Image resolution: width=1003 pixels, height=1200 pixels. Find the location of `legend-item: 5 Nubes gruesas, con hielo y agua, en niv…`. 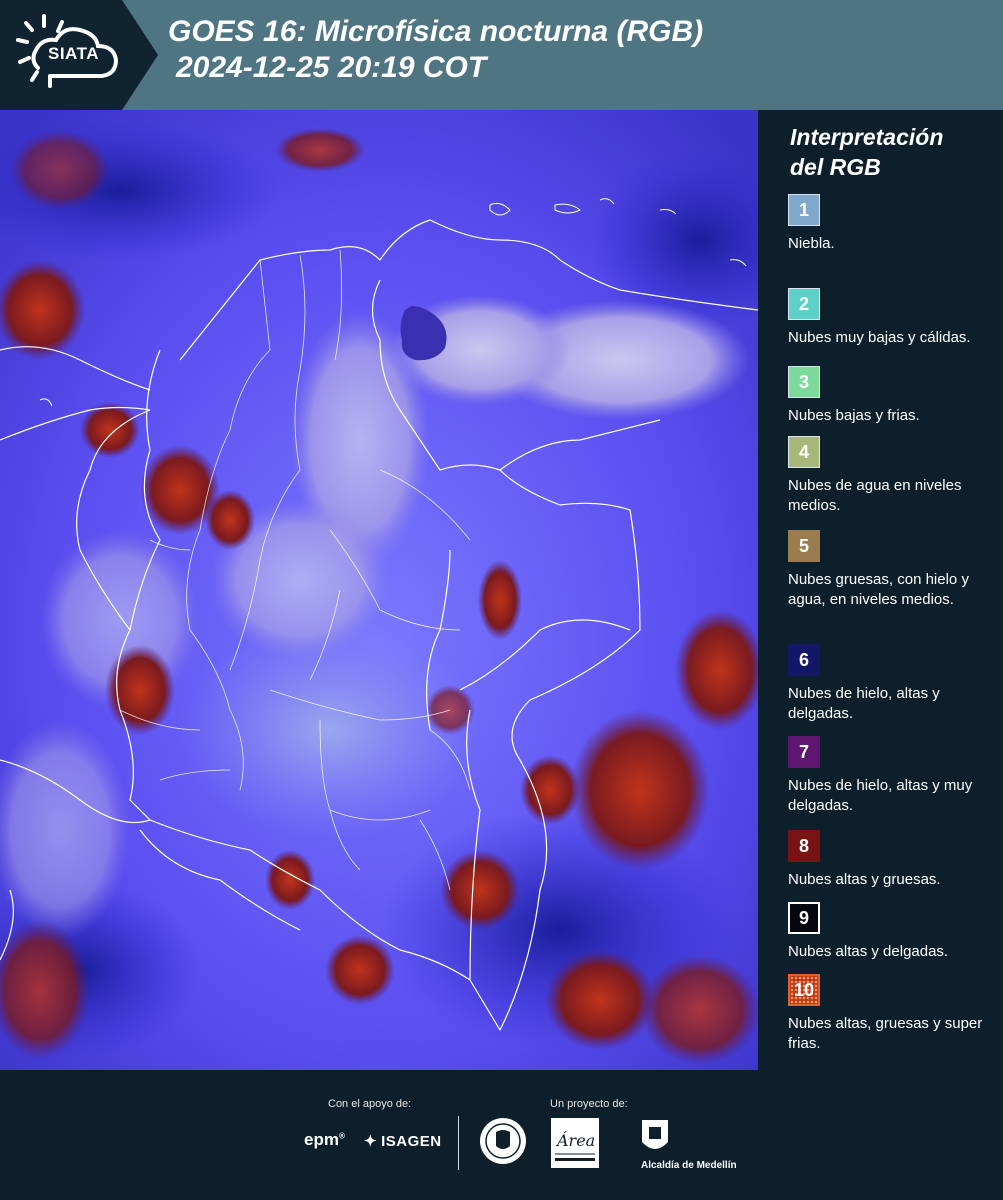

legend-item: 5 Nubes gruesas, con hielo y agua, en niv… is located at coordinates (893, 570).